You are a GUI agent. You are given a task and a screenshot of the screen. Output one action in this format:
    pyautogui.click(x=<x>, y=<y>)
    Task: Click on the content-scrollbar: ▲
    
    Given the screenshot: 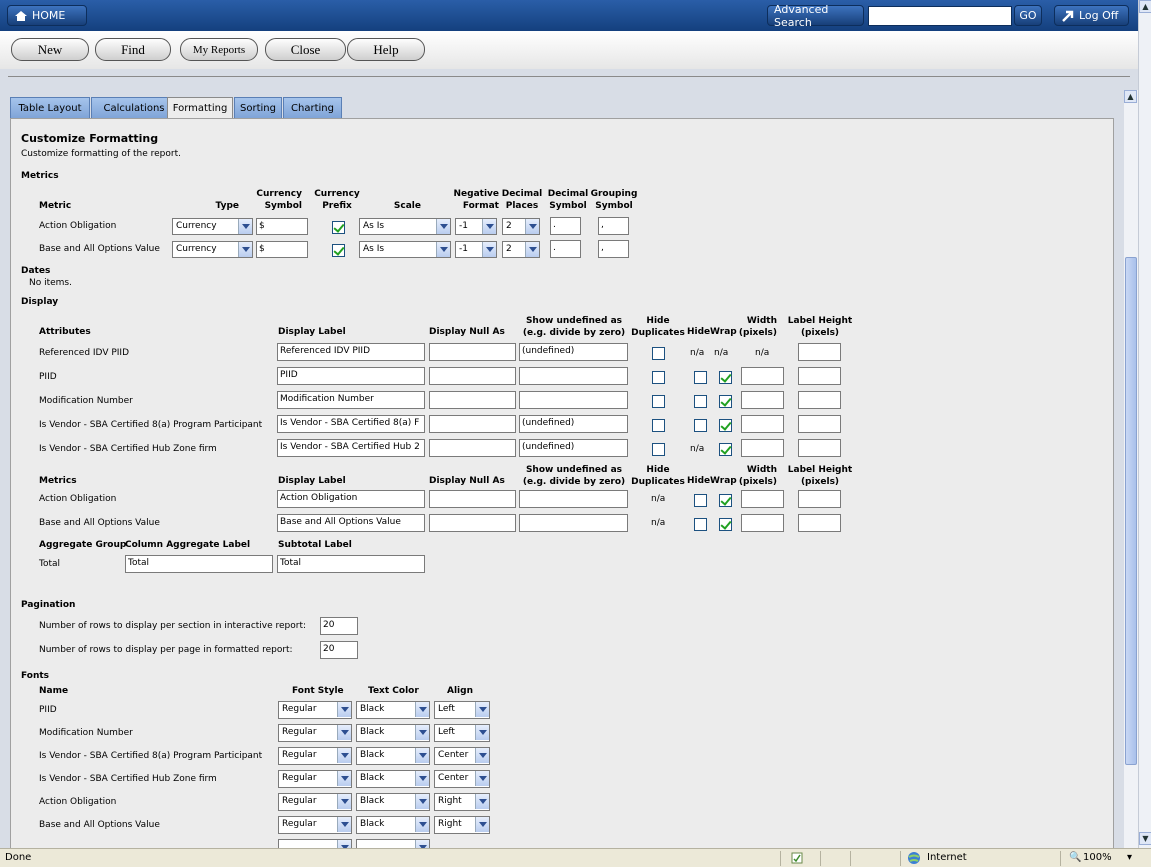 What is the action you would take?
    pyautogui.click(x=1131, y=469)
    